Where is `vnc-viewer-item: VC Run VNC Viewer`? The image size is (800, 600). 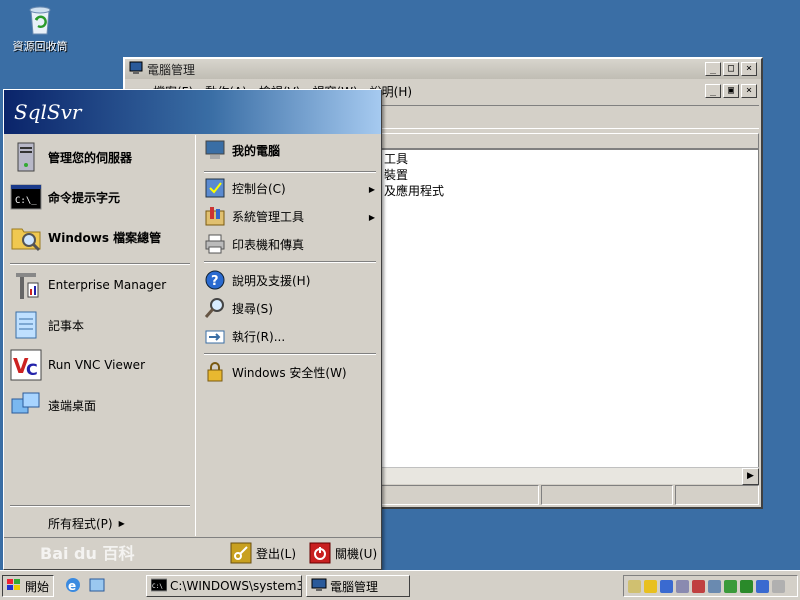
vnc-viewer-item: VC Run VNC Viewer is located at coordinates (77, 365).